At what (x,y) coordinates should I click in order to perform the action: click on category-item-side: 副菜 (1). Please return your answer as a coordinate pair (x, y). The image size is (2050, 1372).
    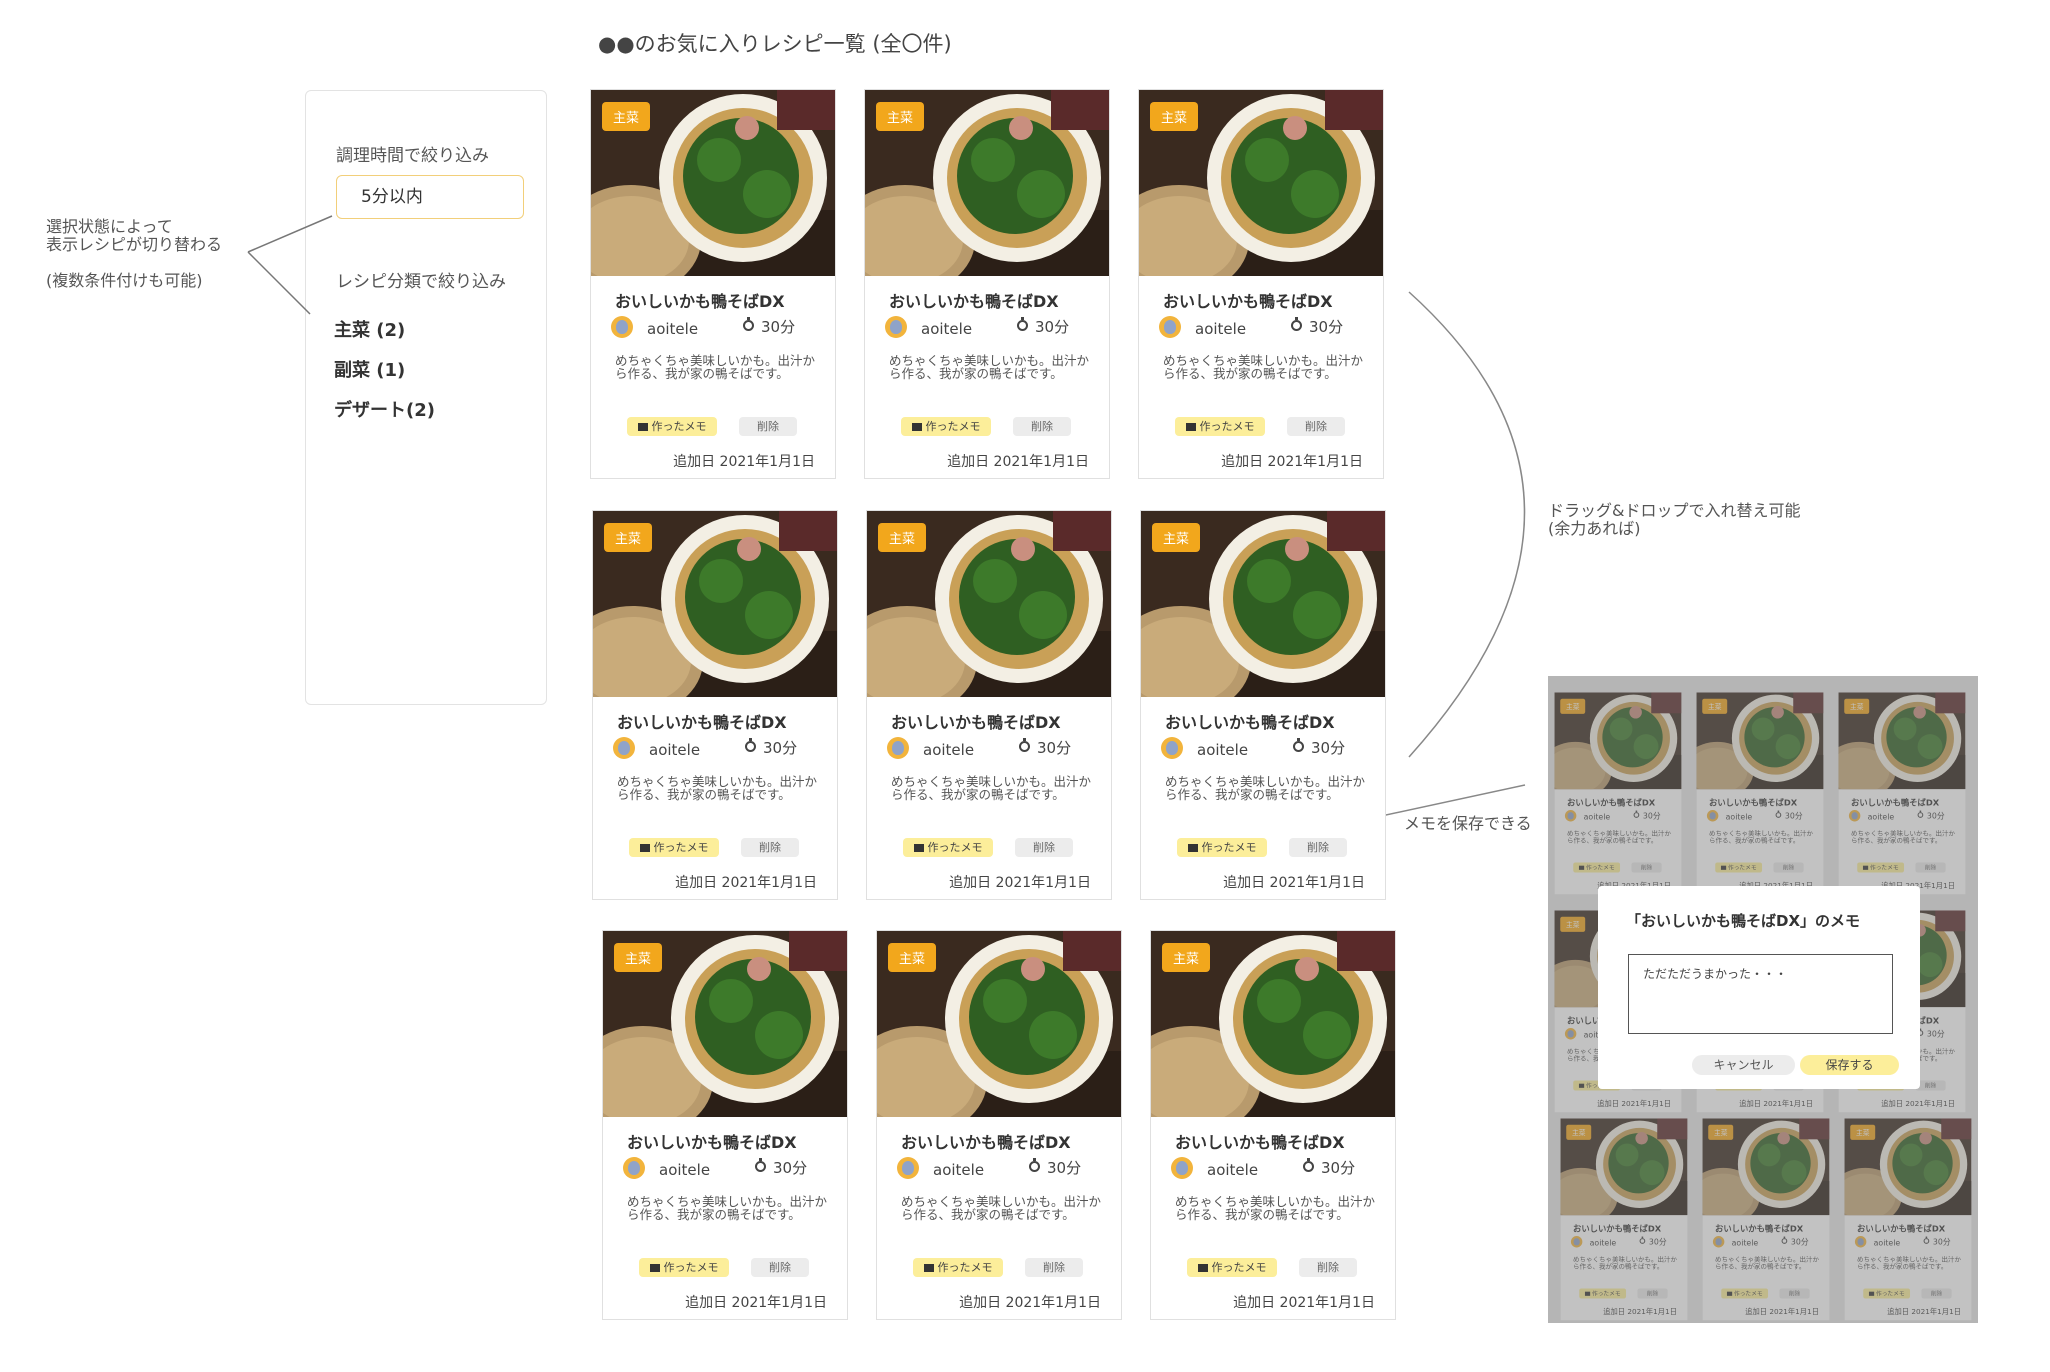
    Looking at the image, I should click on (369, 369).